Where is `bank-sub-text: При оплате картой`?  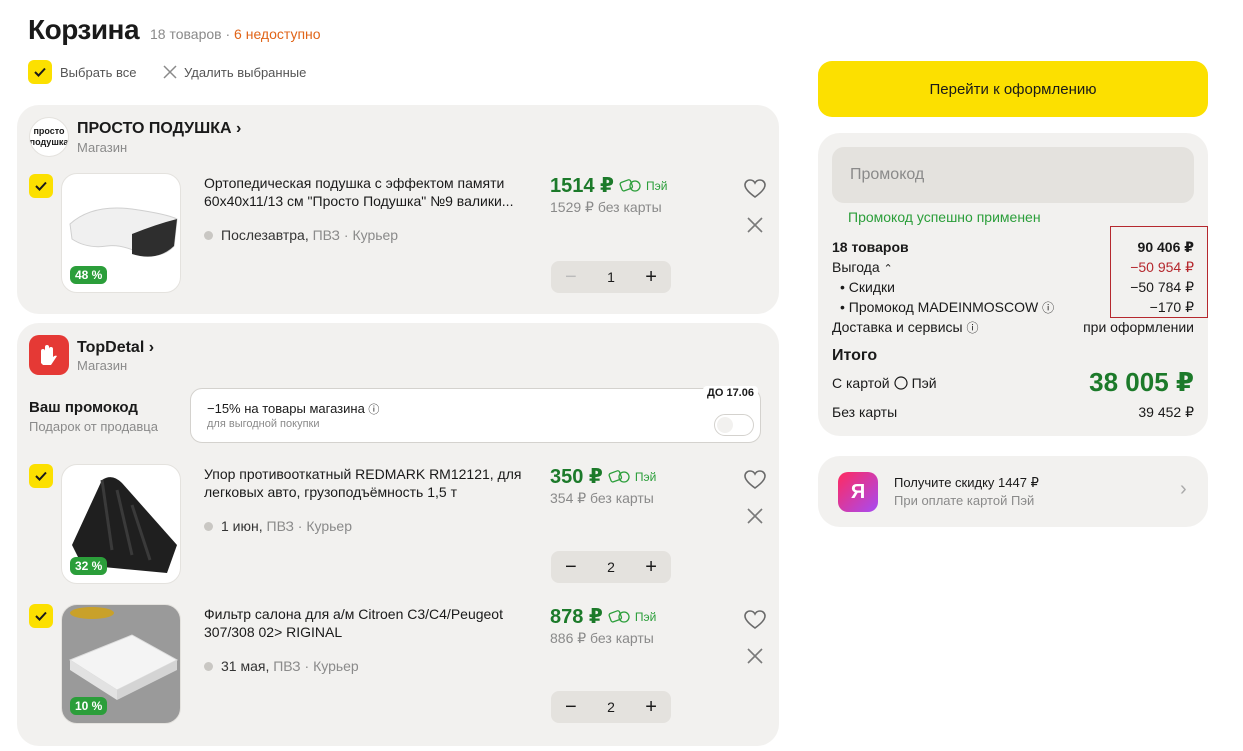
bank-sub-text: При оплате картой is located at coordinates (951, 500).